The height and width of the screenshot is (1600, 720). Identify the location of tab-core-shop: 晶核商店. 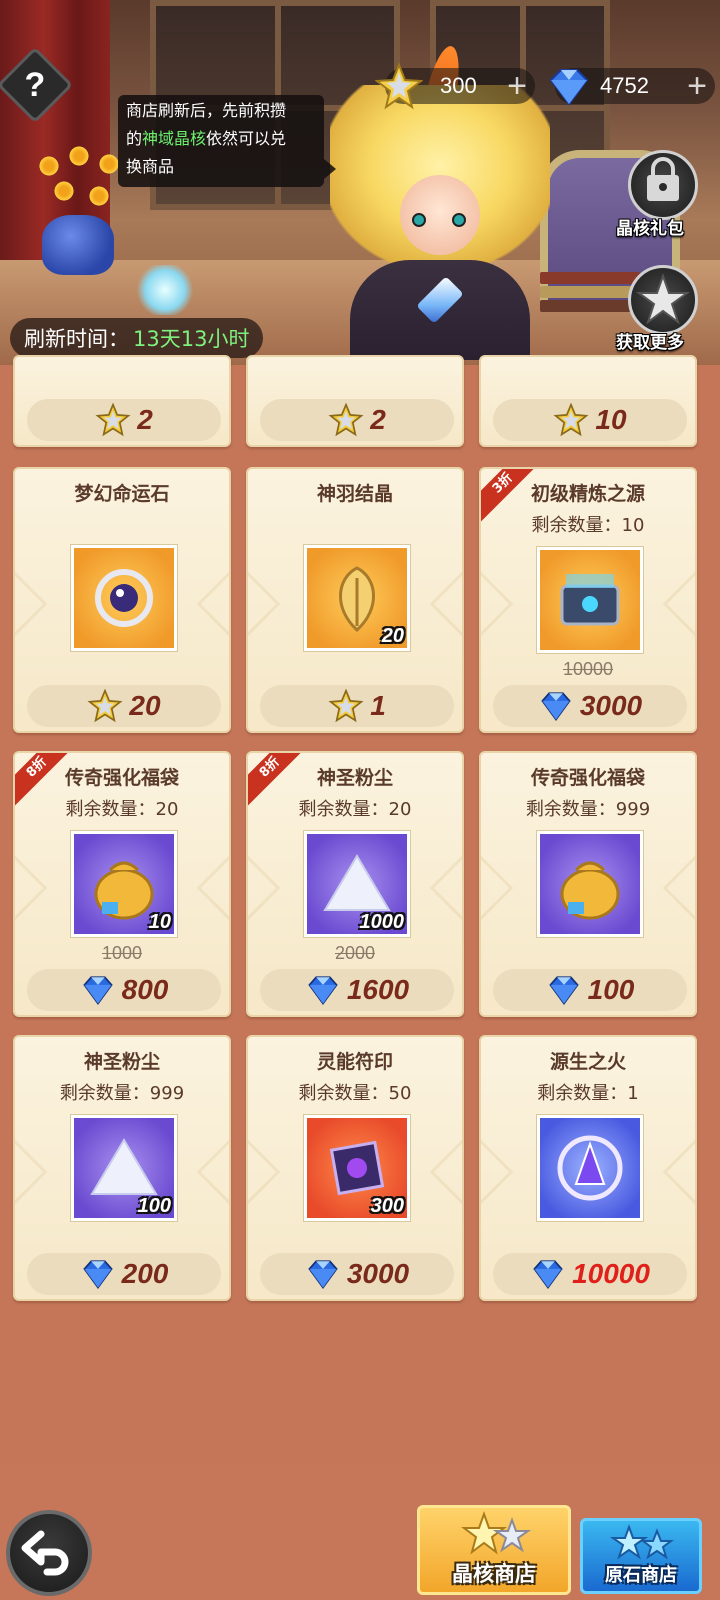
(494, 1550).